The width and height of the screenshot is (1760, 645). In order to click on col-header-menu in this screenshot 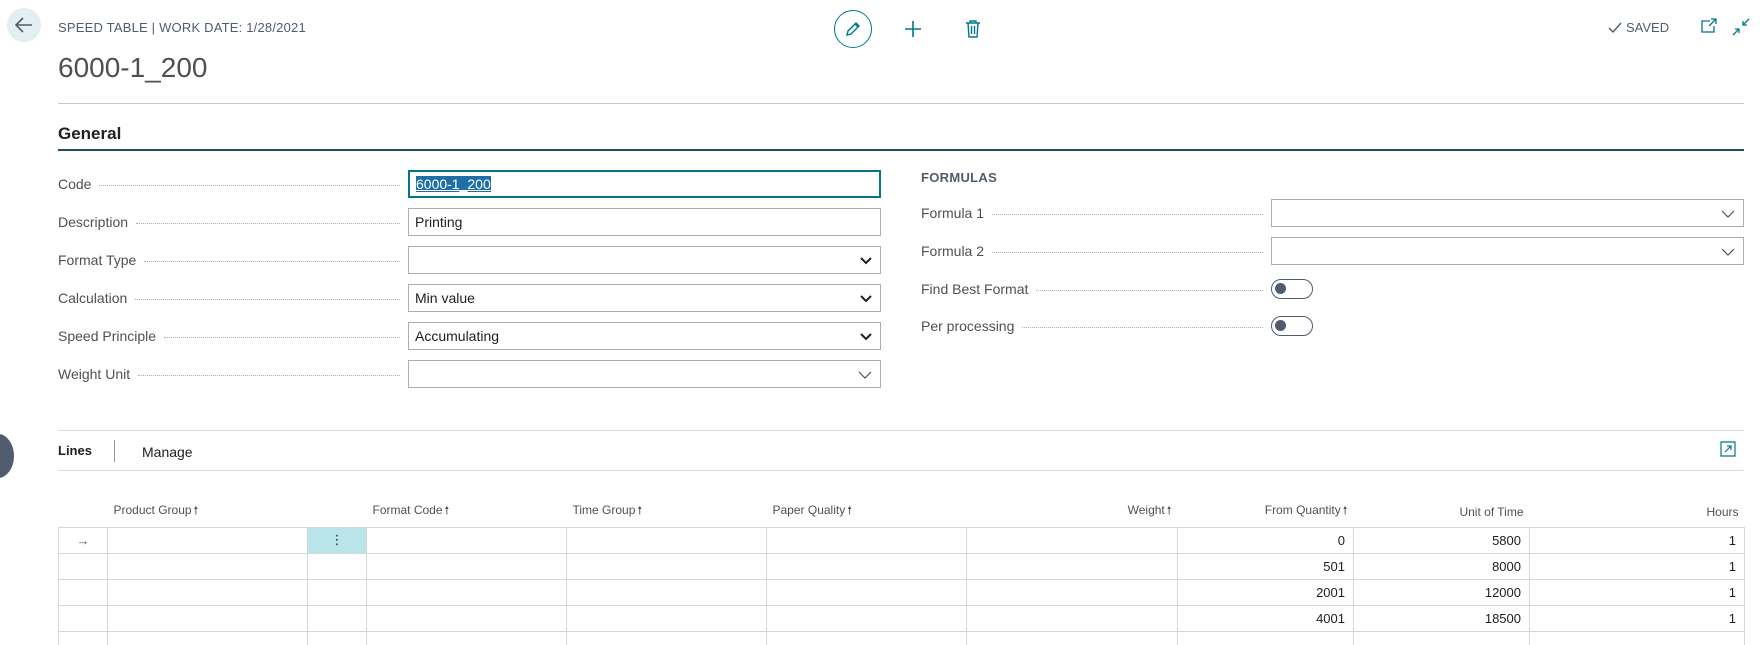, I will do `click(337, 512)`.